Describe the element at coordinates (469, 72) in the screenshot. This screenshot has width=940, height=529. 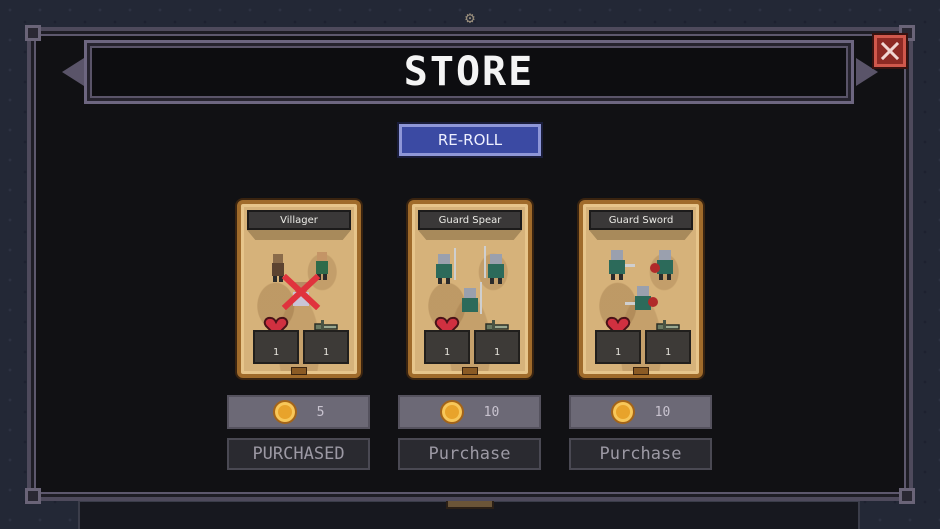
I see `page-title: STORE` at that location.